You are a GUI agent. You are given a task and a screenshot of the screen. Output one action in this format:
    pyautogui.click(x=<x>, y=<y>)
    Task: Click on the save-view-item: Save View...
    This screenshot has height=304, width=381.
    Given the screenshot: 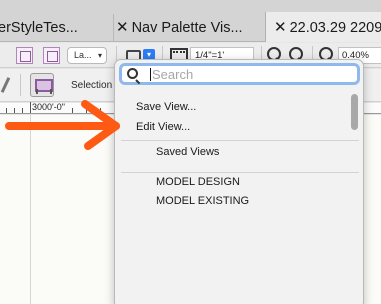 What is the action you would take?
    pyautogui.click(x=166, y=107)
    